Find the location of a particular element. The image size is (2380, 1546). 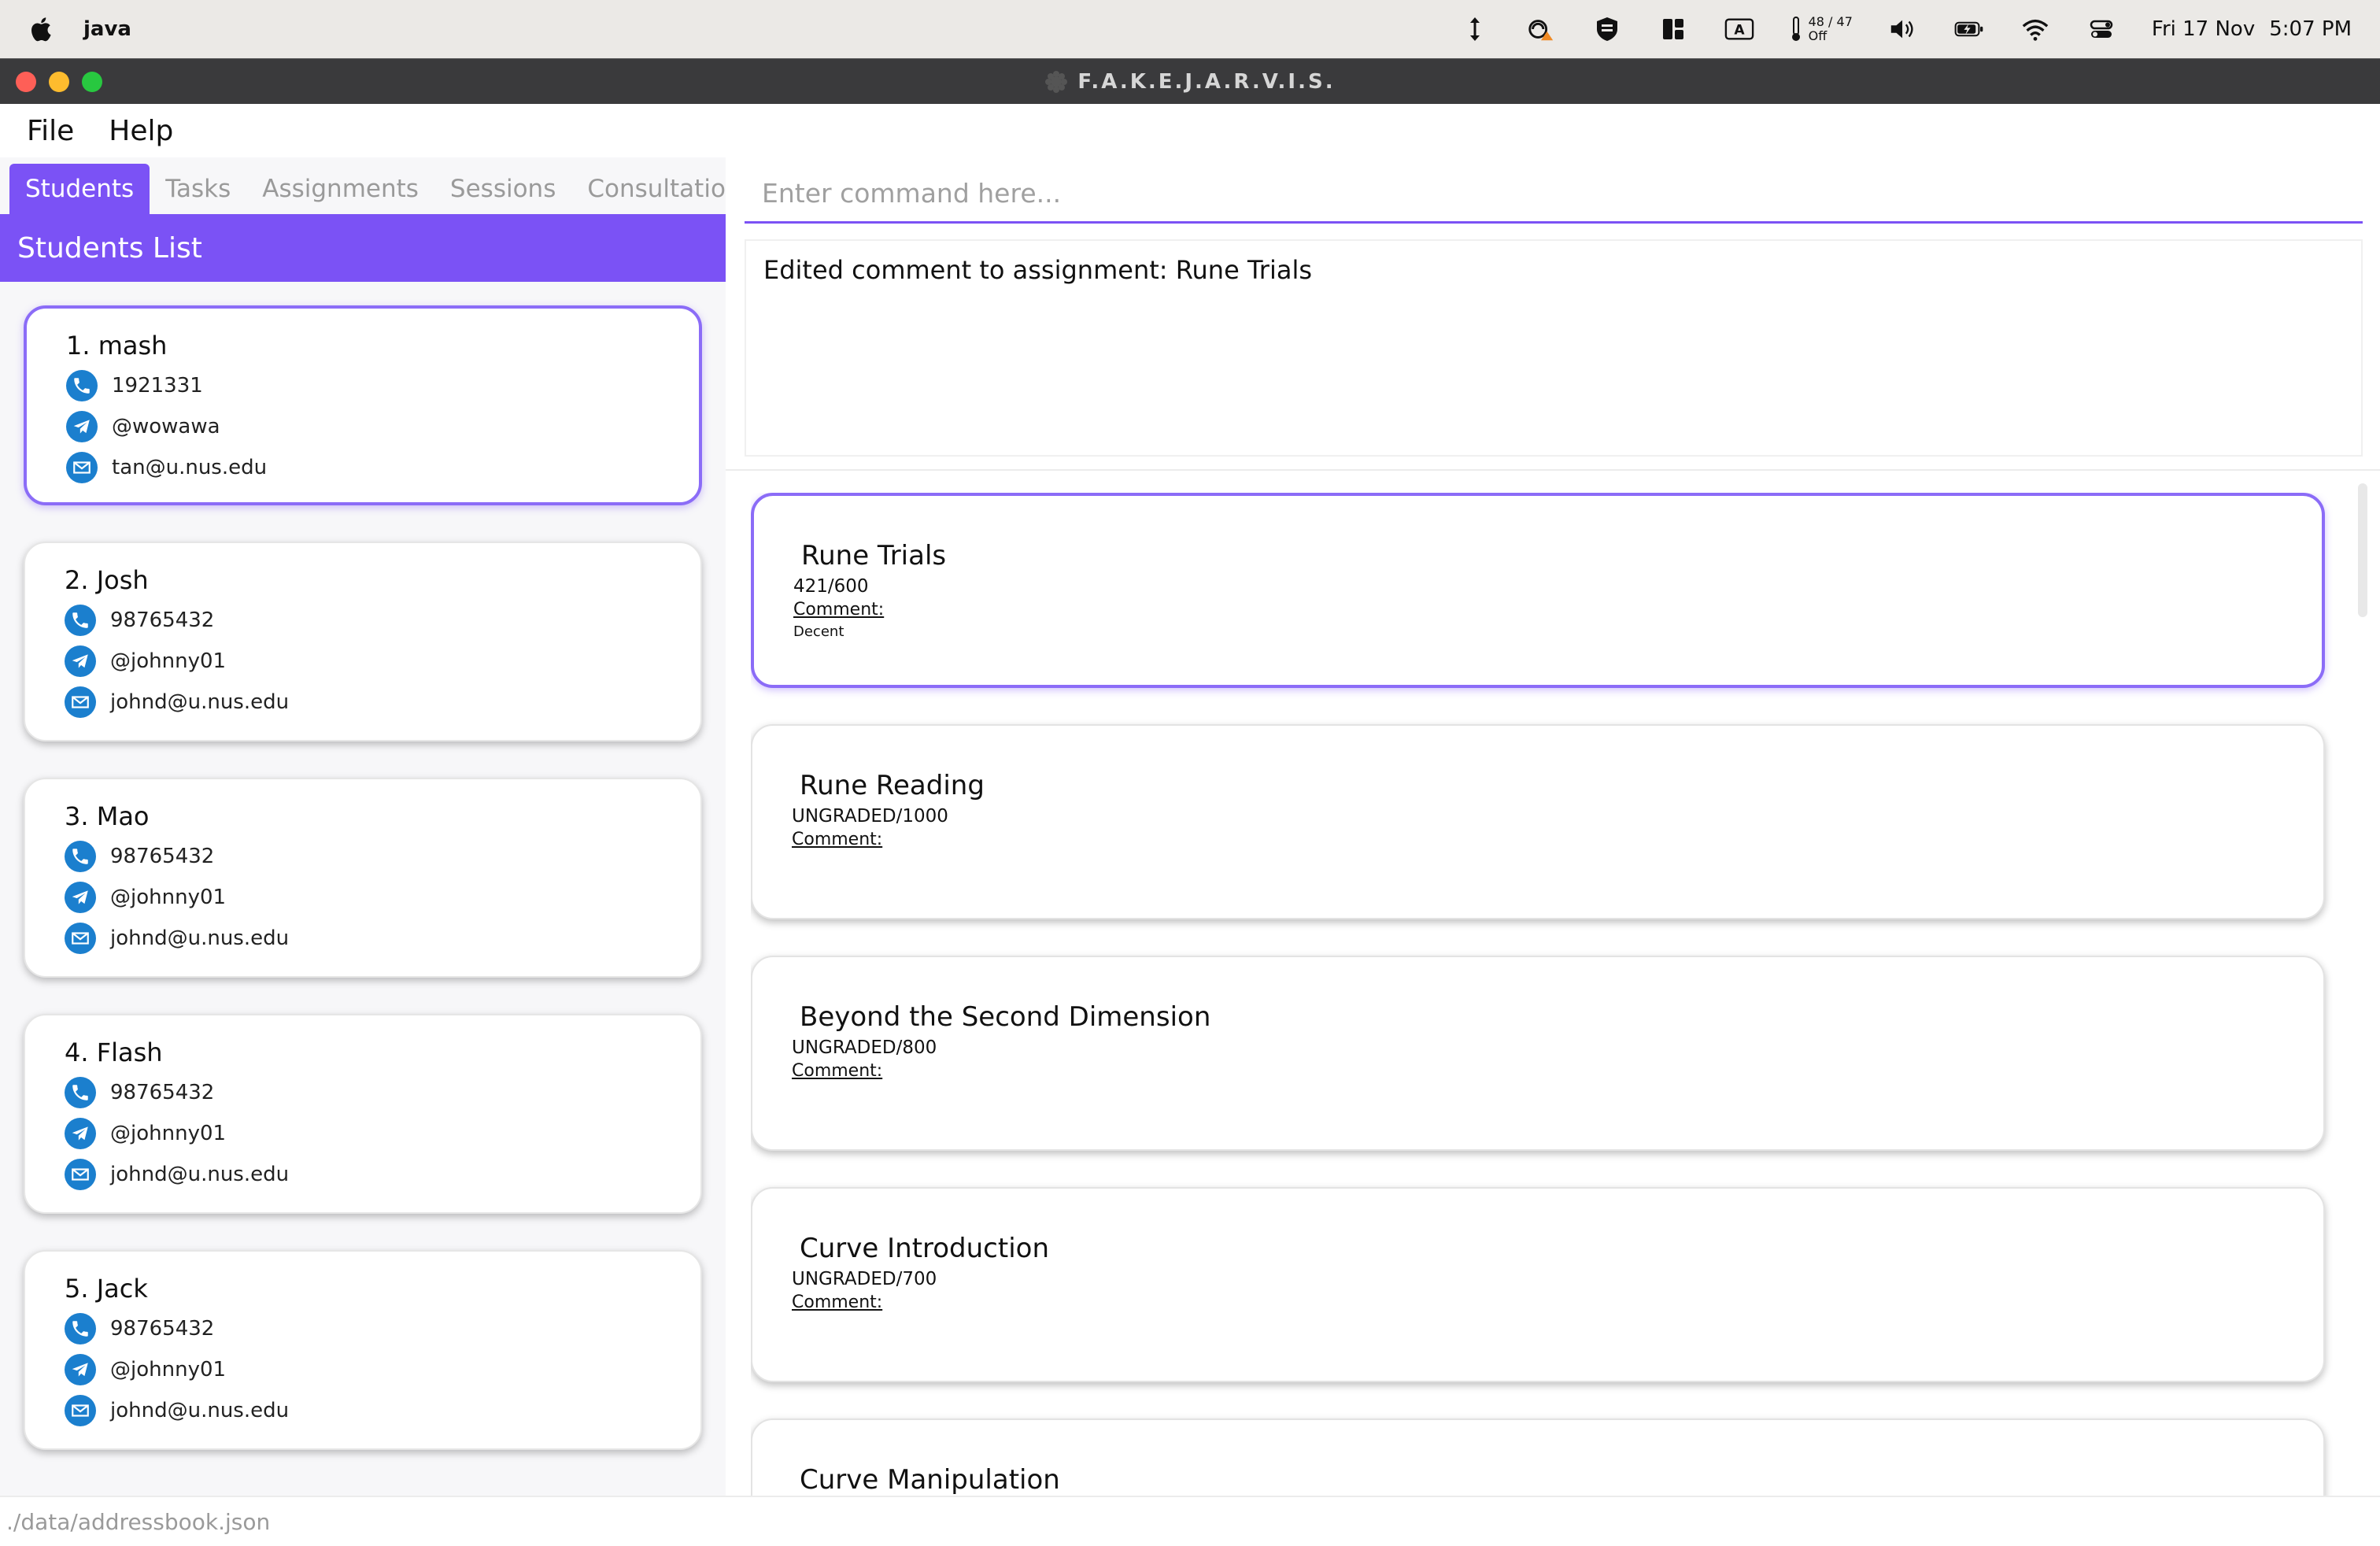

window-title-bar: F.A.K.E.J.A.R.V.I.S. is located at coordinates (1190, 81).